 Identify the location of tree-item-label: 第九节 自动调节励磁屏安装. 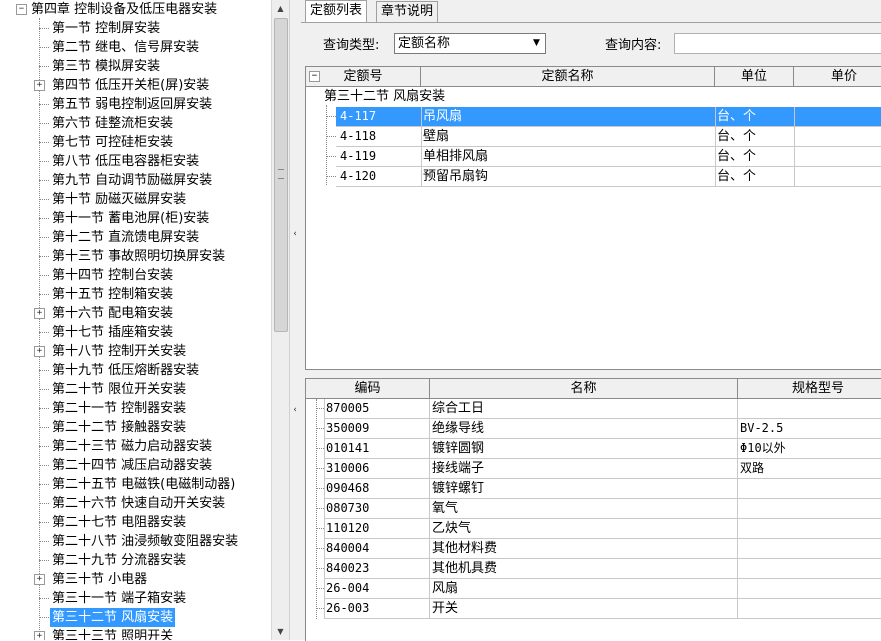
(132, 180).